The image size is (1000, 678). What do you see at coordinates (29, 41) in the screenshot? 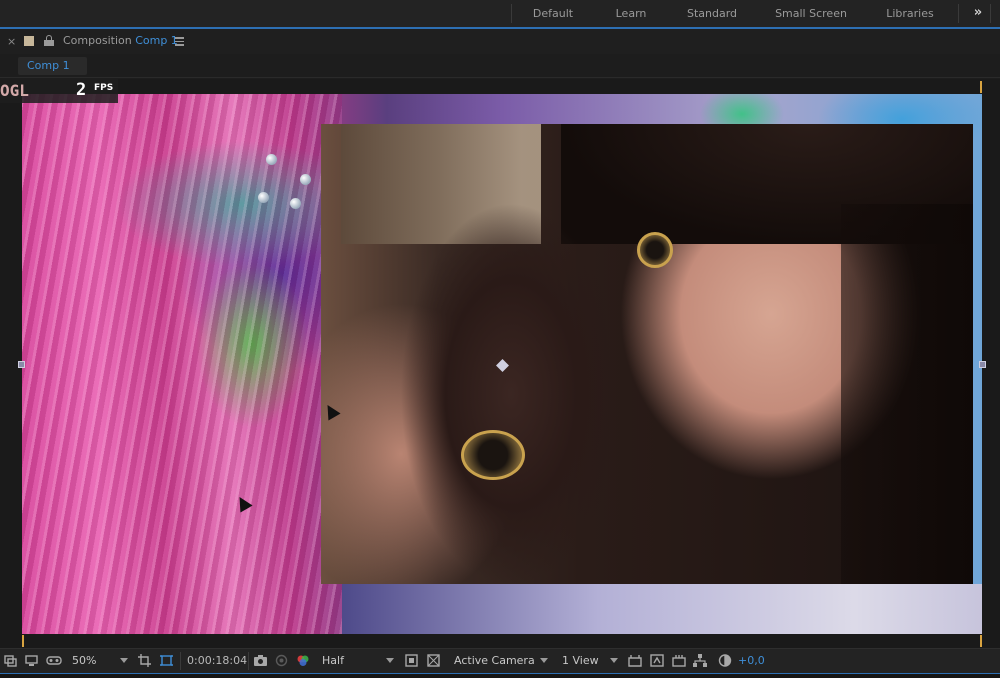
I see `comp-color-swatch` at bounding box center [29, 41].